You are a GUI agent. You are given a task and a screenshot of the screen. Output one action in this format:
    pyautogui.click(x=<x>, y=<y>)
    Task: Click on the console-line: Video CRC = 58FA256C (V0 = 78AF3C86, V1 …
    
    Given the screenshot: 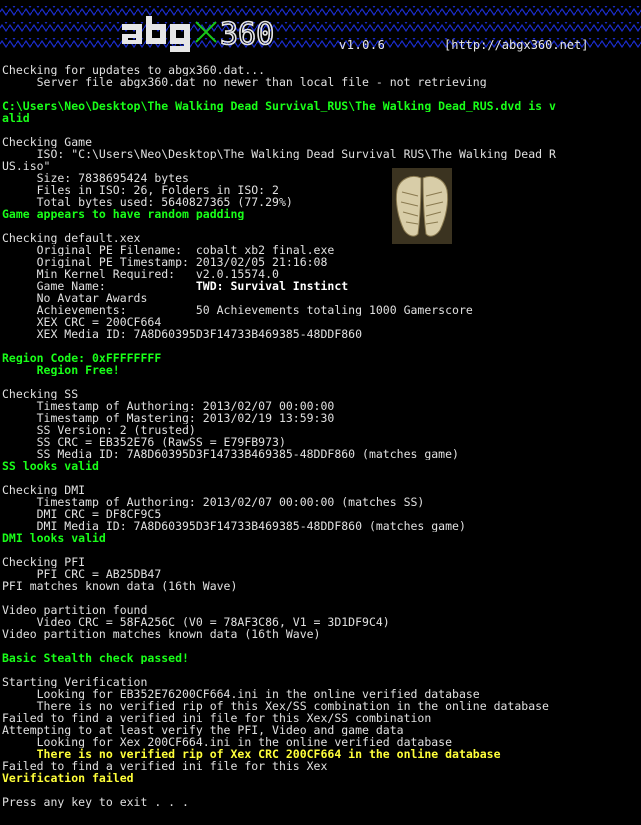 What is the action you would take?
    pyautogui.click(x=196, y=622)
    